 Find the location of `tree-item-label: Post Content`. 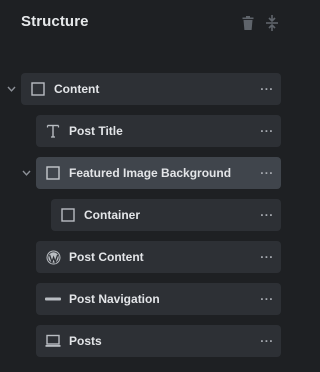

tree-item-label: Post Content is located at coordinates (106, 257).